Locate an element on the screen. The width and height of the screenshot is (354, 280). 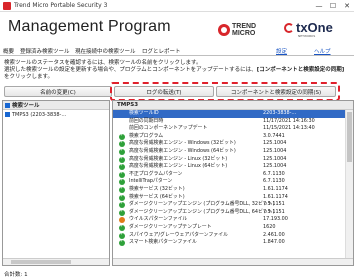
row-value: 17.193.00 is located at coordinates (275, 219).